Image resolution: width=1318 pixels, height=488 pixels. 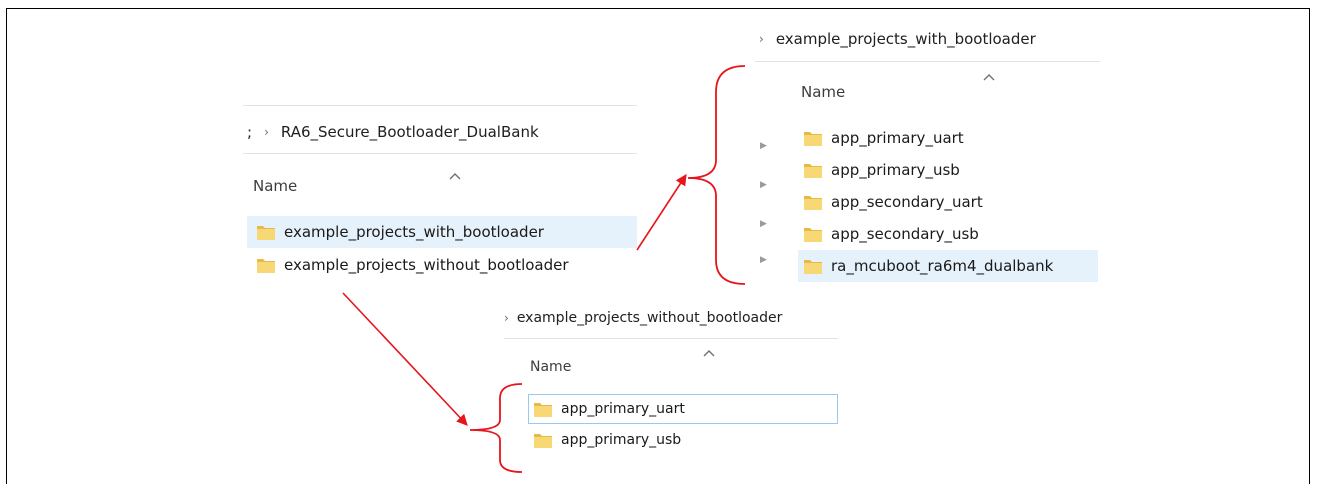 What do you see at coordinates (716, 175) in the screenshot?
I see `bracket-with-bootloader` at bounding box center [716, 175].